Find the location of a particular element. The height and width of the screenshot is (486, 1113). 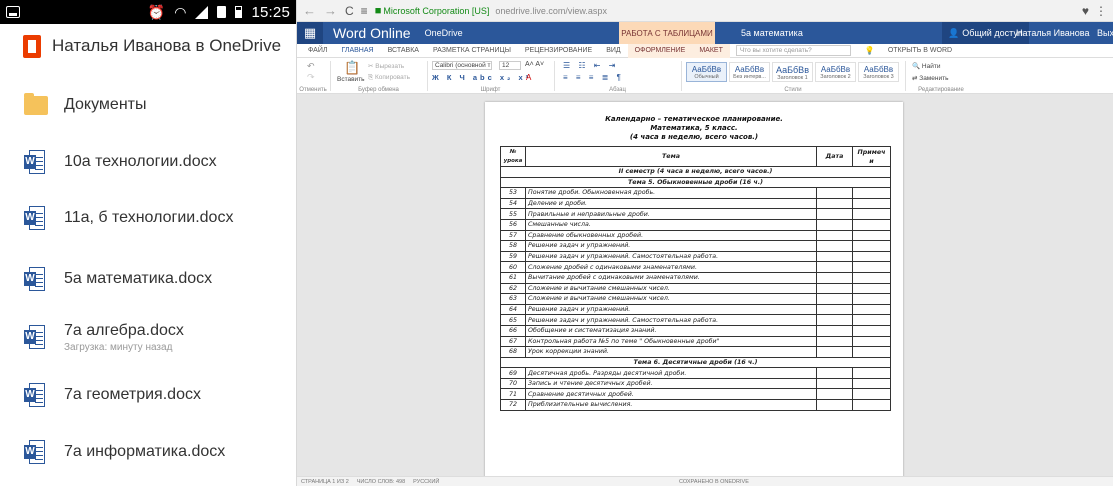

list-item-file: W 5а математика.docx is located at coordinates (148, 279).